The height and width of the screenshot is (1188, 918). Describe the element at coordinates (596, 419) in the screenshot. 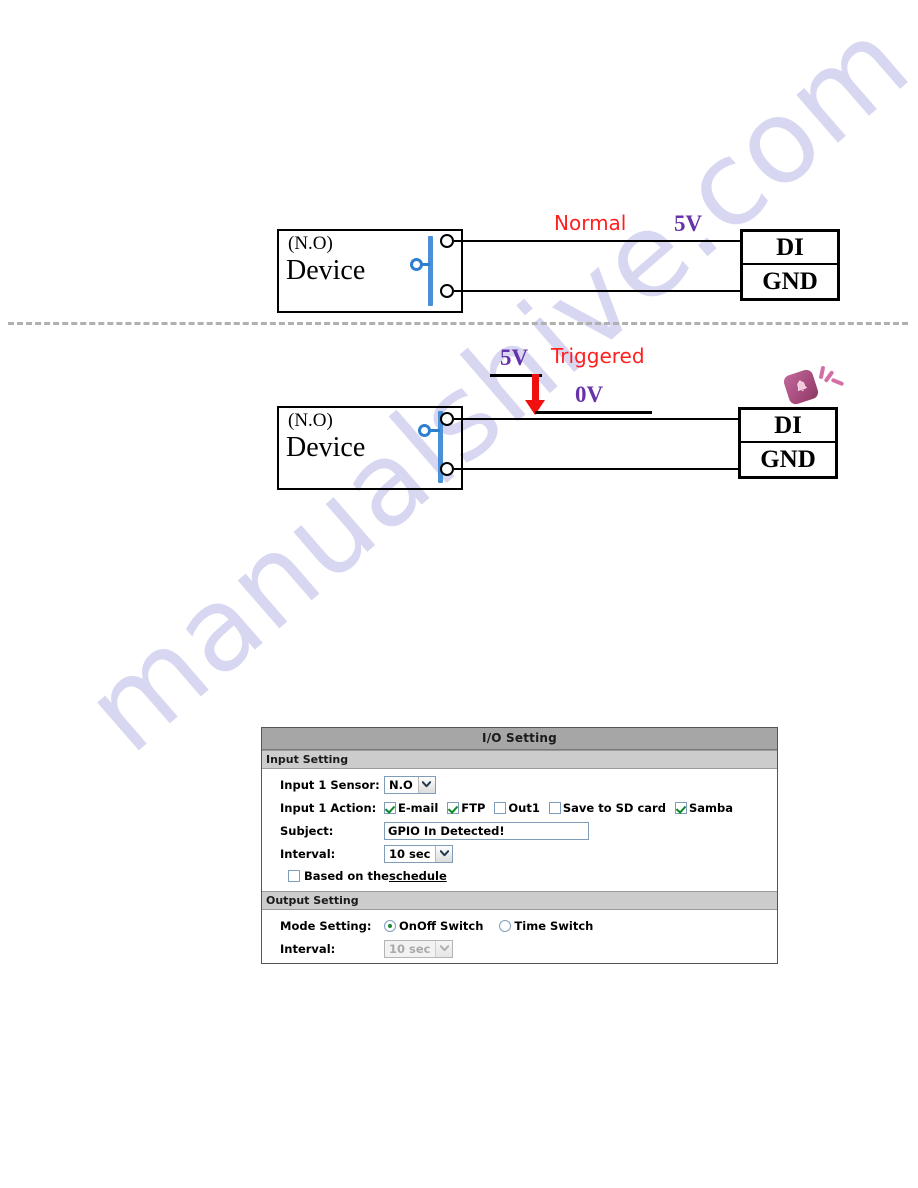

I see `wire-di-triggered` at that location.